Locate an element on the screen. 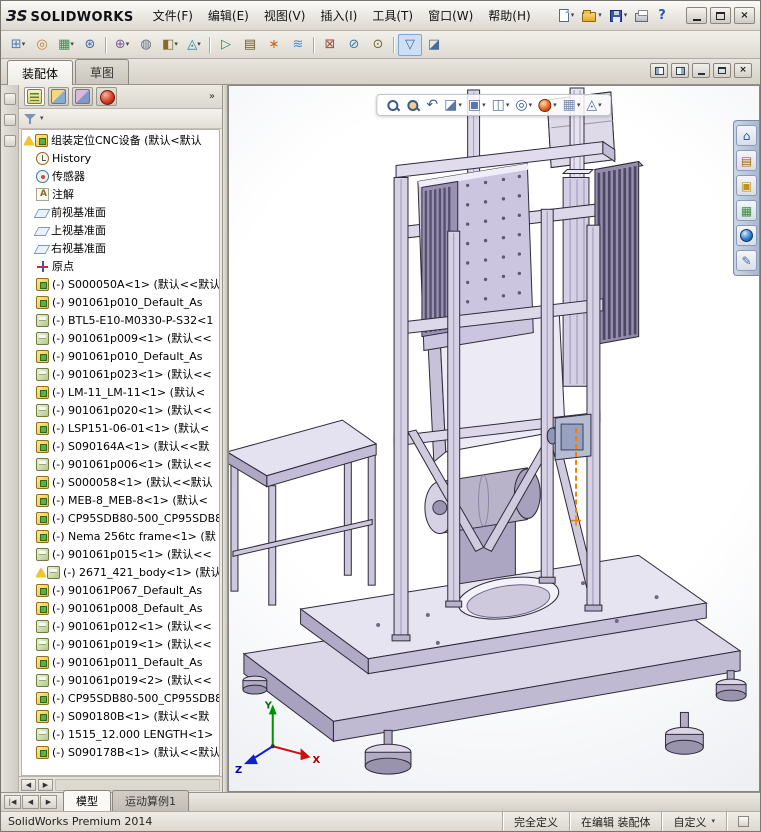 The width and height of the screenshot is (761, 832). save-button: ▾ is located at coordinates (619, 16).